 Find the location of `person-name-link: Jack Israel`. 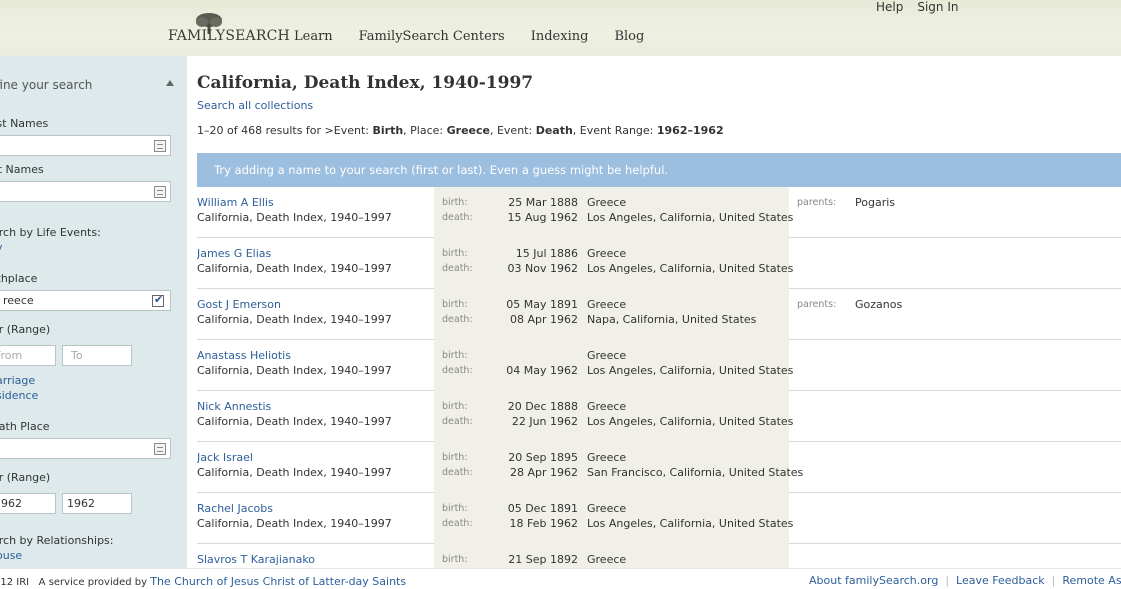

person-name-link: Jack Israel is located at coordinates (225, 457).